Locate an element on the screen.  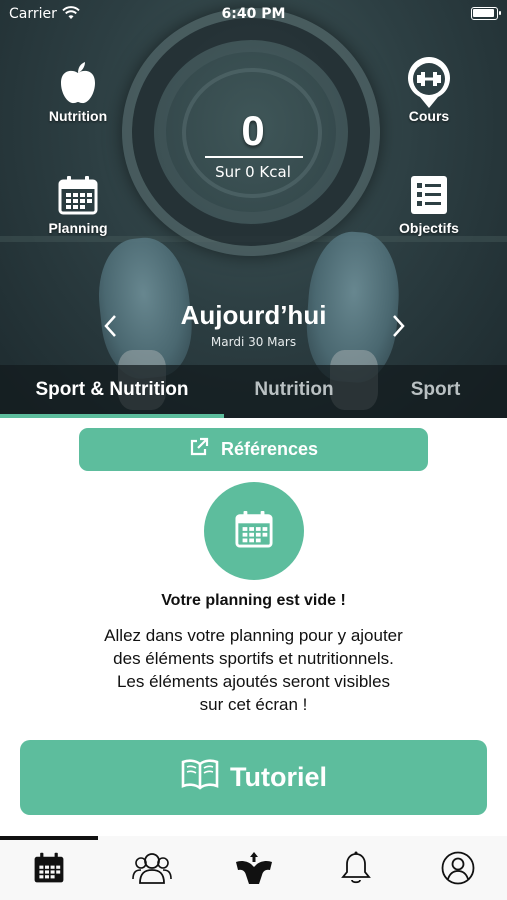
references-label: Références is located at coordinates (269, 449).